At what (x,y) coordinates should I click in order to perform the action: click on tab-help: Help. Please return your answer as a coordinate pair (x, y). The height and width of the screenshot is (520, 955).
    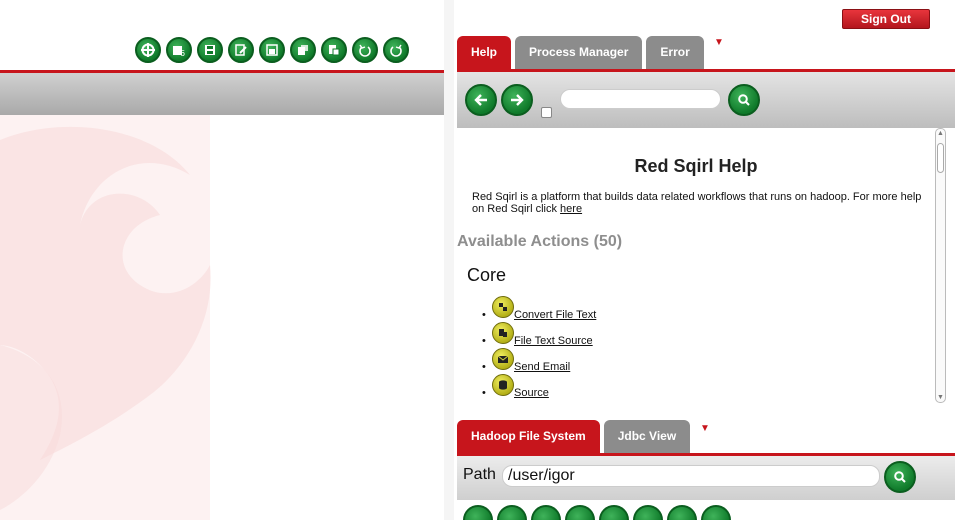
    Looking at the image, I should click on (484, 52).